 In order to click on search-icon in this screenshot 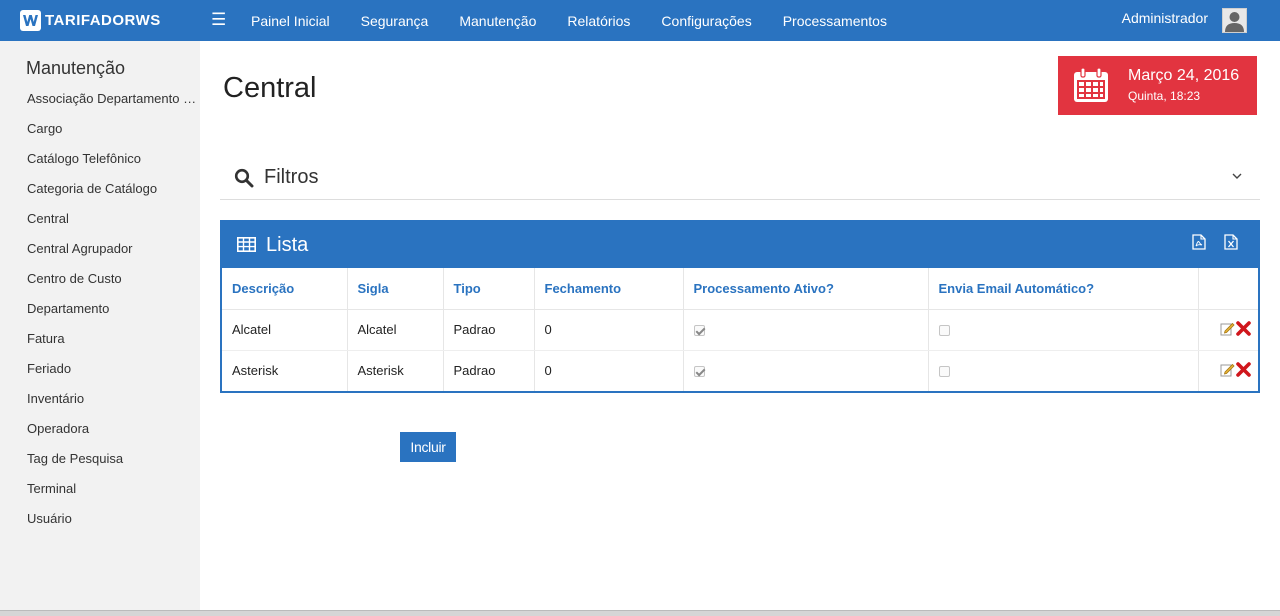, I will do `click(244, 180)`.